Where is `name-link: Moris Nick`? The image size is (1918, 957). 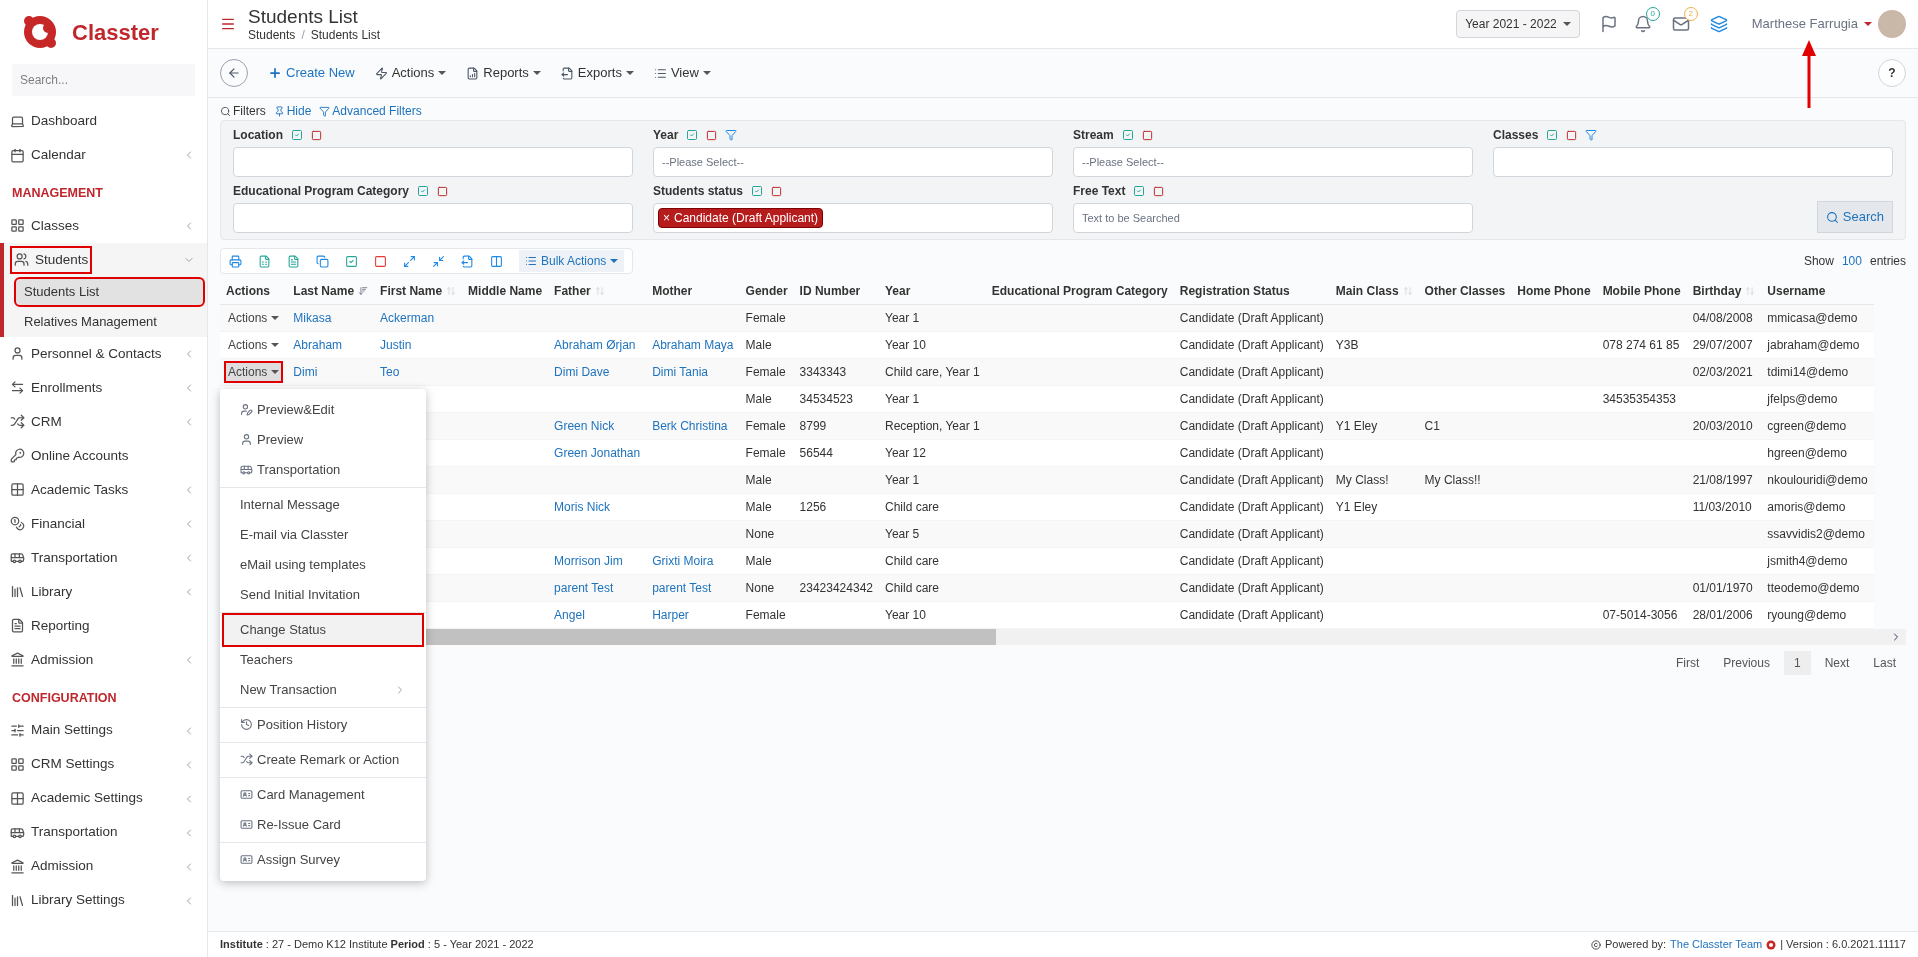 name-link: Moris Nick is located at coordinates (582, 506).